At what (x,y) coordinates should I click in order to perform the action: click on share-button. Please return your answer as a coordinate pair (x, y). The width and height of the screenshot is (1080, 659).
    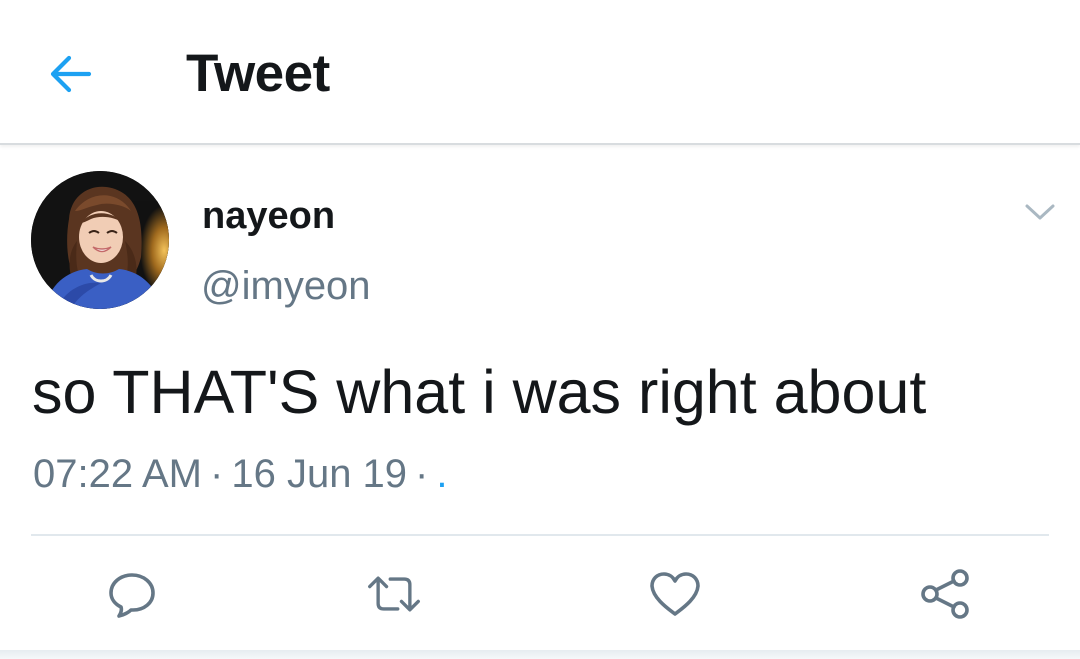
    Looking at the image, I should click on (945, 594).